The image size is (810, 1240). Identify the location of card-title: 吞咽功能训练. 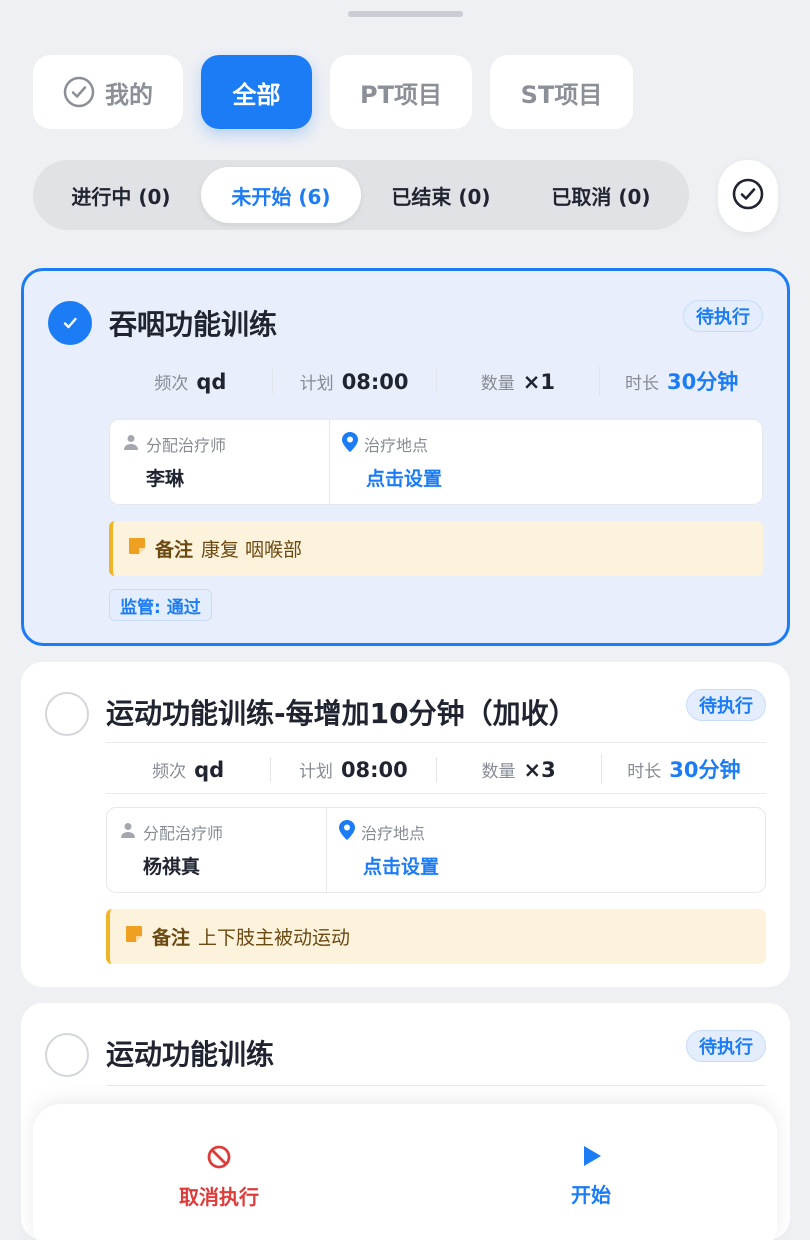
(193, 324).